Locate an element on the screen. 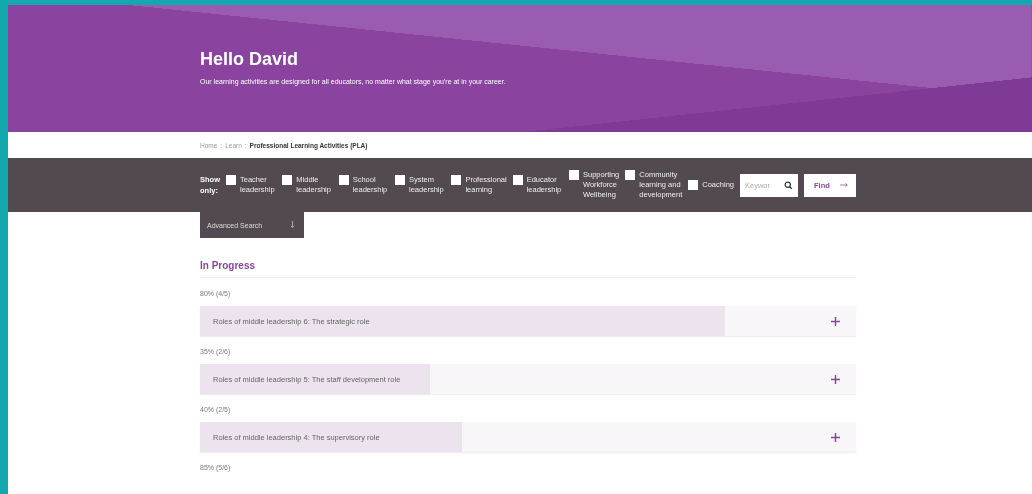 The image size is (1032, 494). arrow-right-icon is located at coordinates (844, 185).